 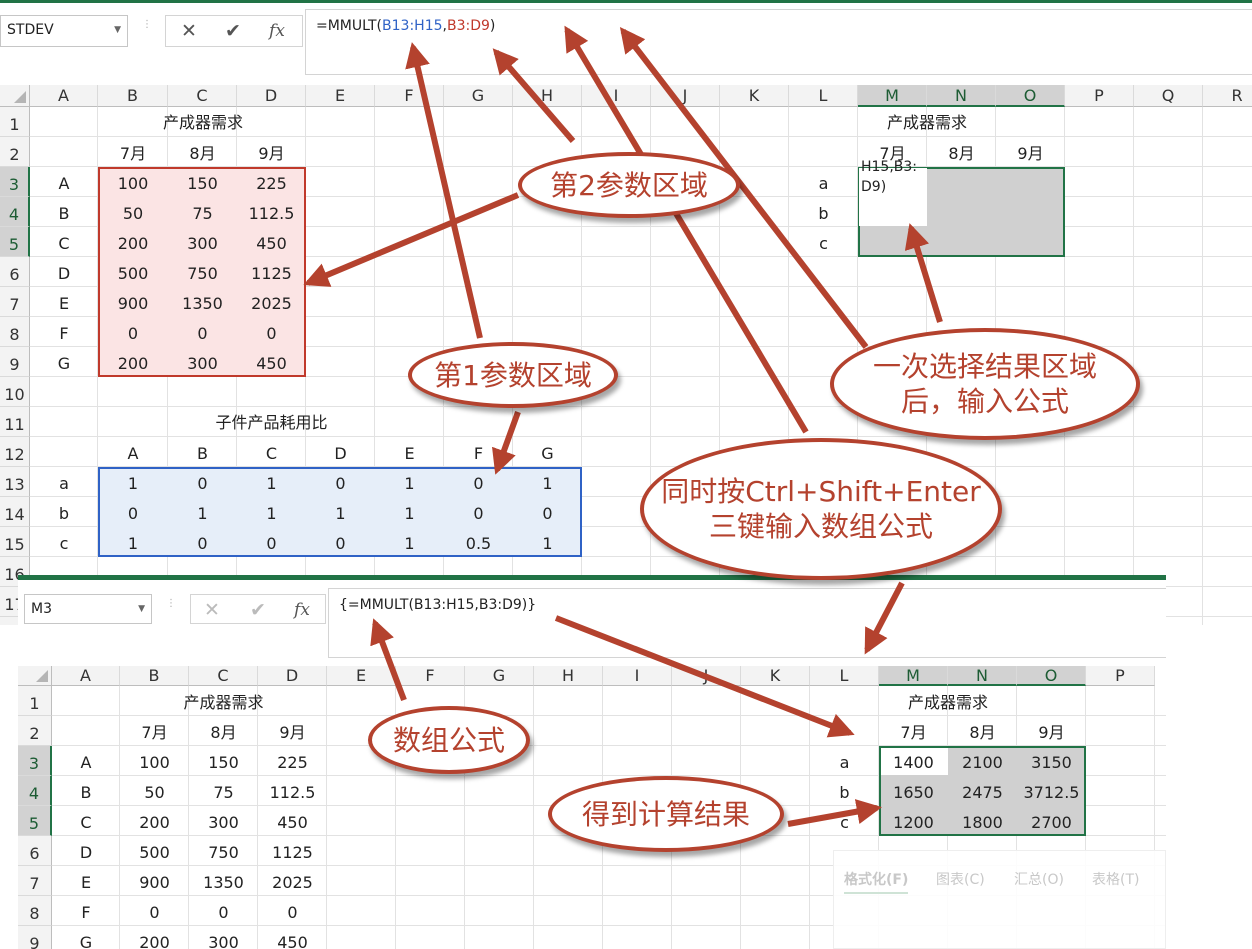 What do you see at coordinates (30, 30) in the screenshot?
I see `top-name-box-value: STDEV` at bounding box center [30, 30].